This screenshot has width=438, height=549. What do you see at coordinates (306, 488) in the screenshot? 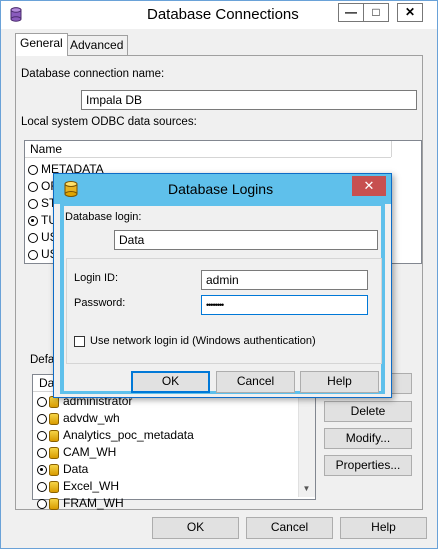
I see `scroll-down-icon: ▼` at bounding box center [306, 488].